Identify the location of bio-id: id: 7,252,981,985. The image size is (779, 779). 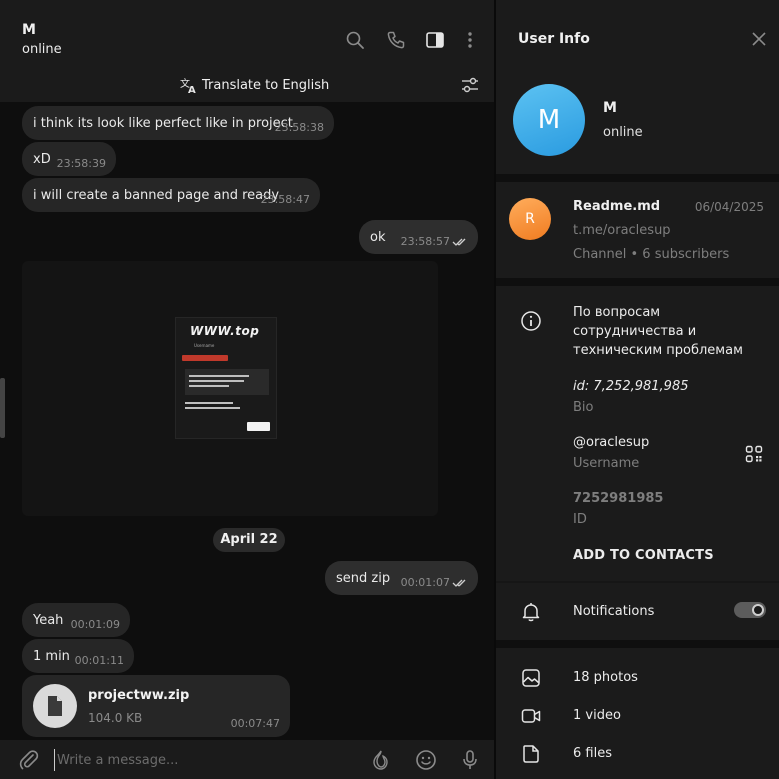
(631, 386).